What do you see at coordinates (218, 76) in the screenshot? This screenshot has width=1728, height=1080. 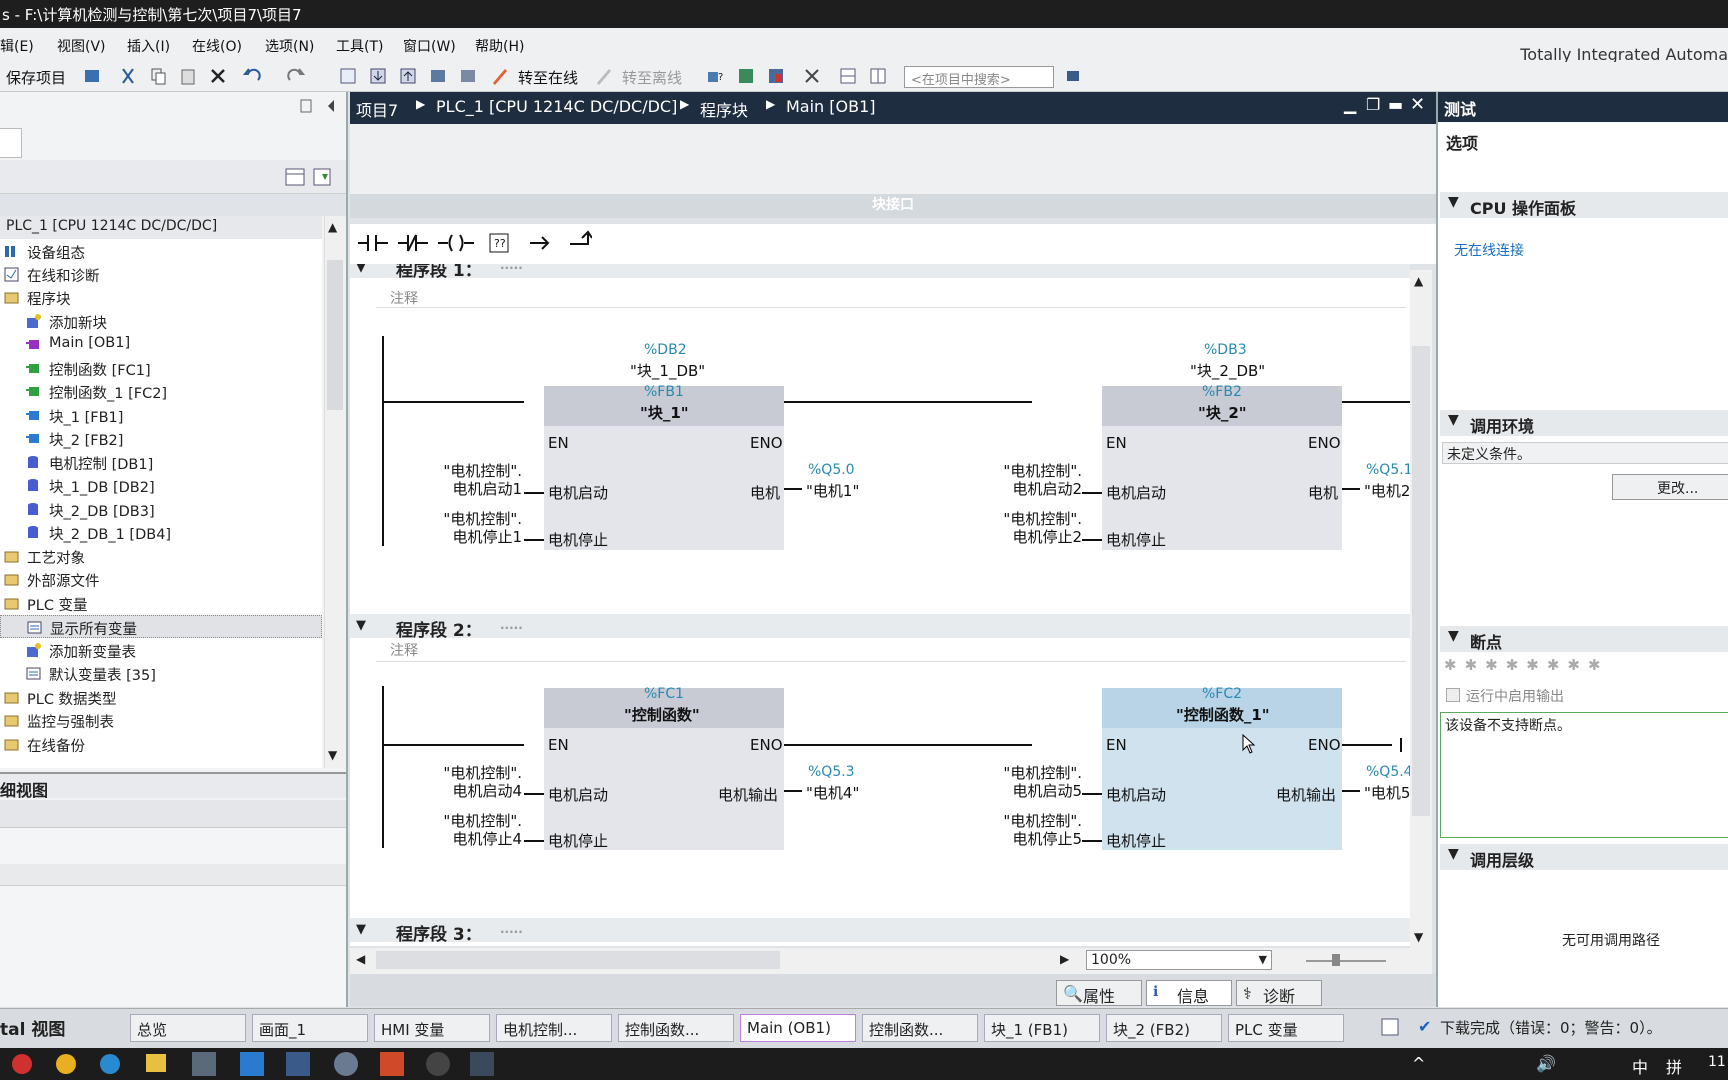 I see `delete-icon` at bounding box center [218, 76].